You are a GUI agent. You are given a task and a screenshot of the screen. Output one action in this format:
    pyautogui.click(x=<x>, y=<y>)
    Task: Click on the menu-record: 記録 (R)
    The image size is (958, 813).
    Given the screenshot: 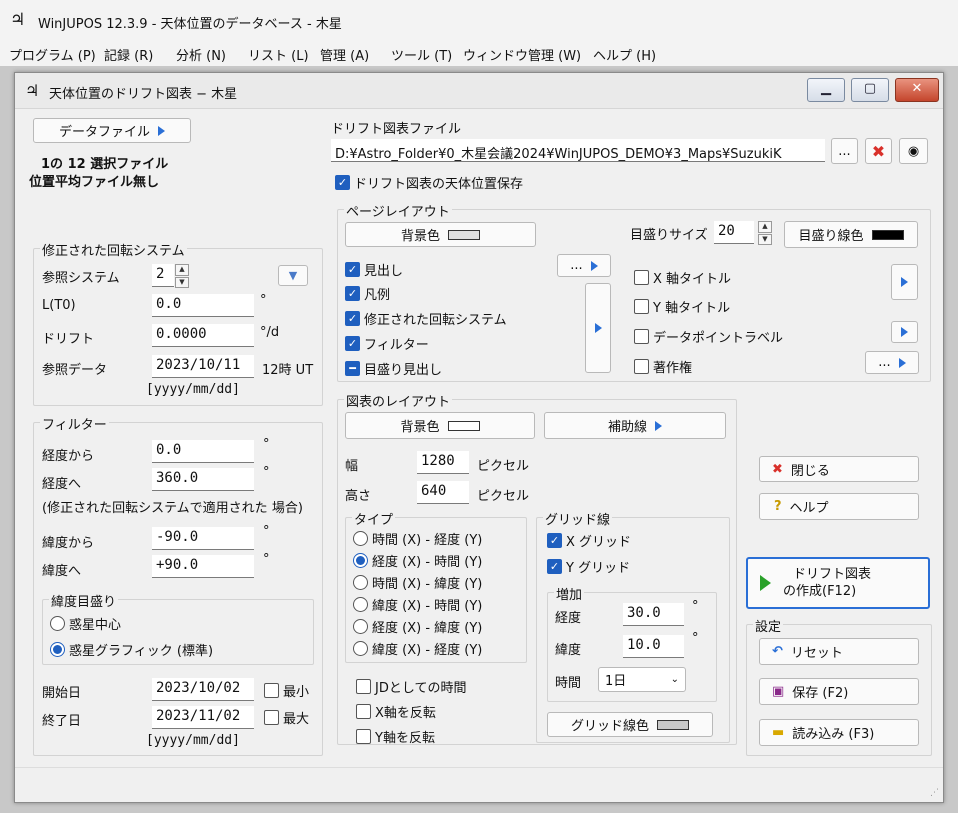 What is the action you would take?
    pyautogui.click(x=128, y=54)
    